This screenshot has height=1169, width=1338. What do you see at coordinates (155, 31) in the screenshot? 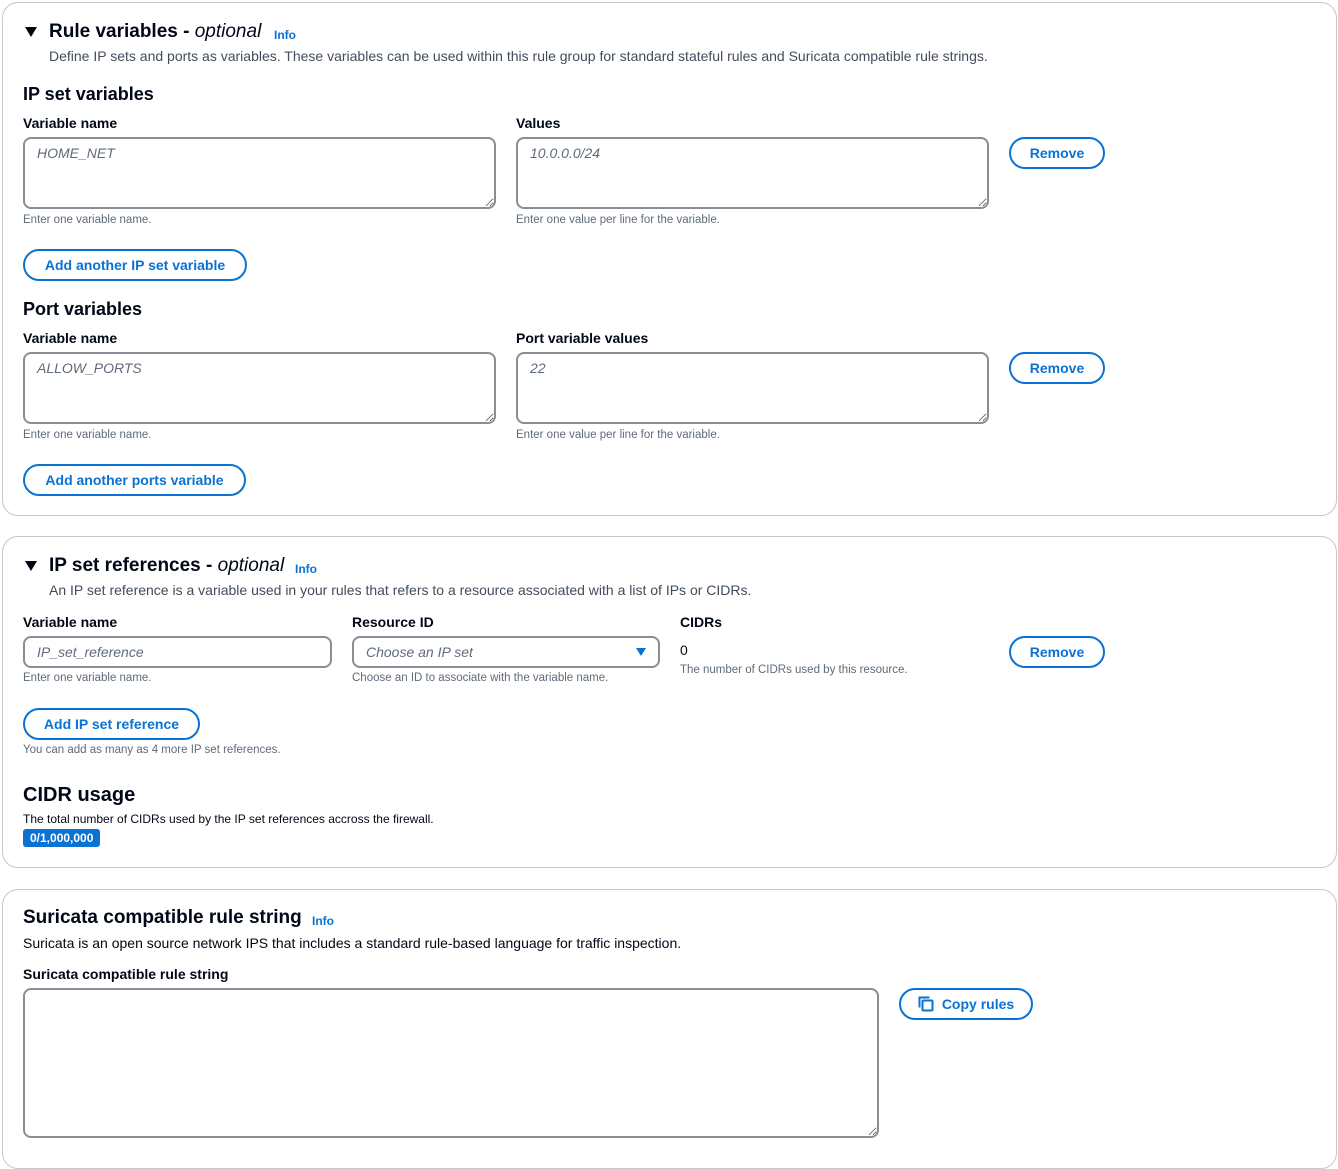
I see `rule-variables-title: Rule variables - optional` at bounding box center [155, 31].